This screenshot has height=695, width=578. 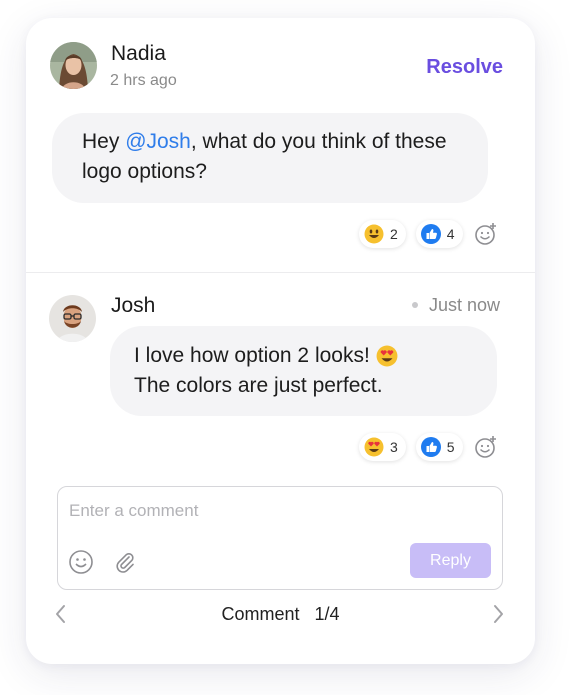 What do you see at coordinates (138, 53) in the screenshot?
I see `comment-author-name: Nadia` at bounding box center [138, 53].